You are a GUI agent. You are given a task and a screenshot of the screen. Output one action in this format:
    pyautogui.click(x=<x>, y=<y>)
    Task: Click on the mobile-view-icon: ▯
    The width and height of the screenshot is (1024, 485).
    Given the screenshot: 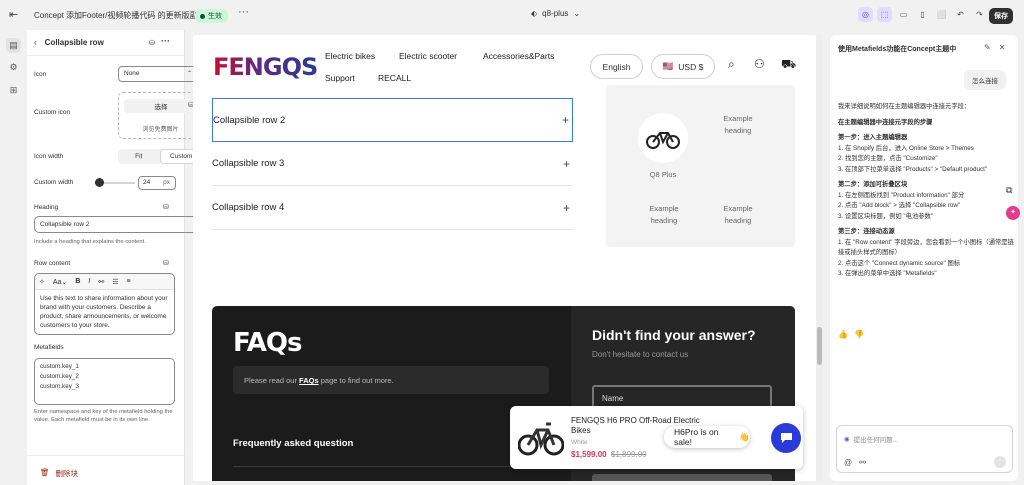 What is the action you would take?
    pyautogui.click(x=922, y=14)
    